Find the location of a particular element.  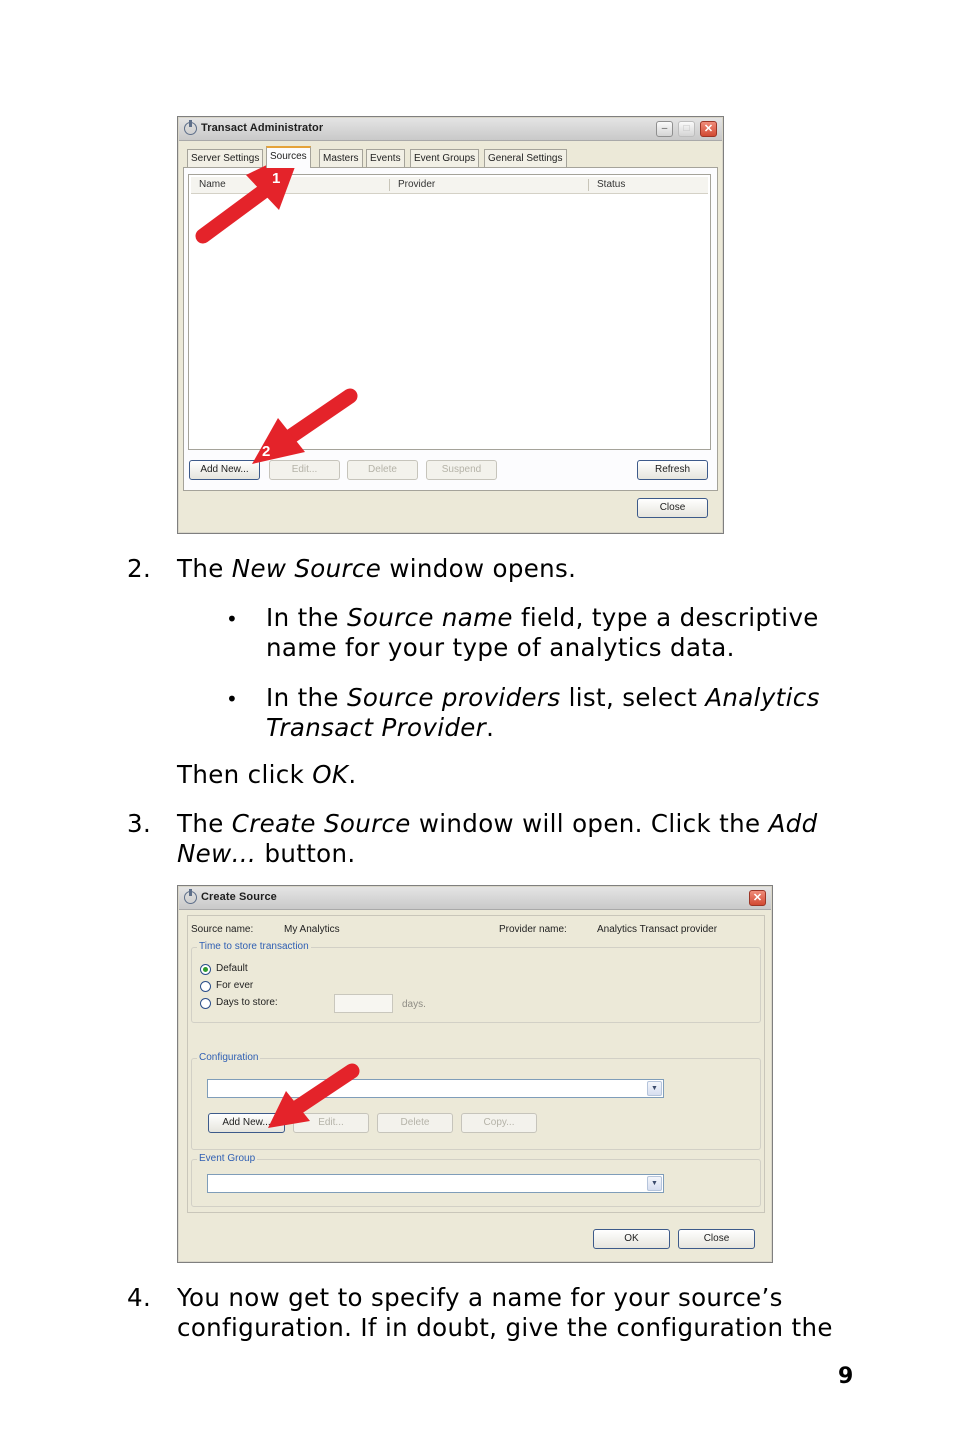

configuration-select: ▼ is located at coordinates (435, 1088).